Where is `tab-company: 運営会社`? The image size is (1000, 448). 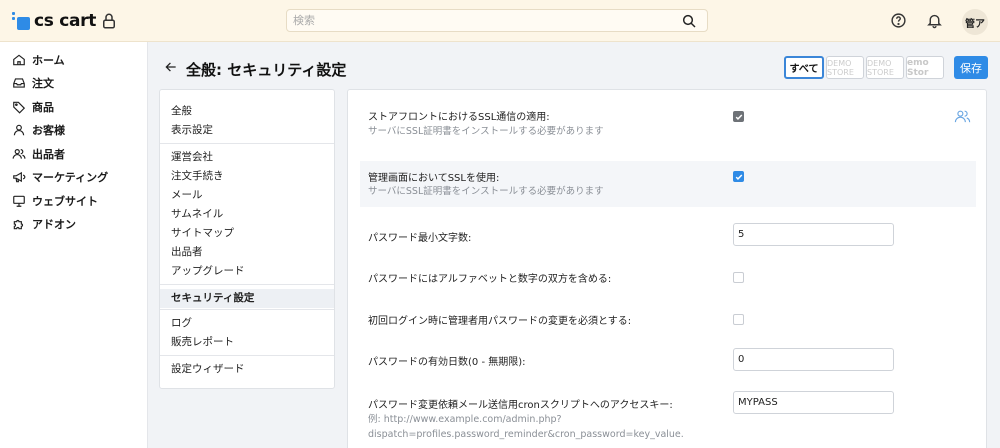 tab-company: 運営会社 is located at coordinates (247, 157).